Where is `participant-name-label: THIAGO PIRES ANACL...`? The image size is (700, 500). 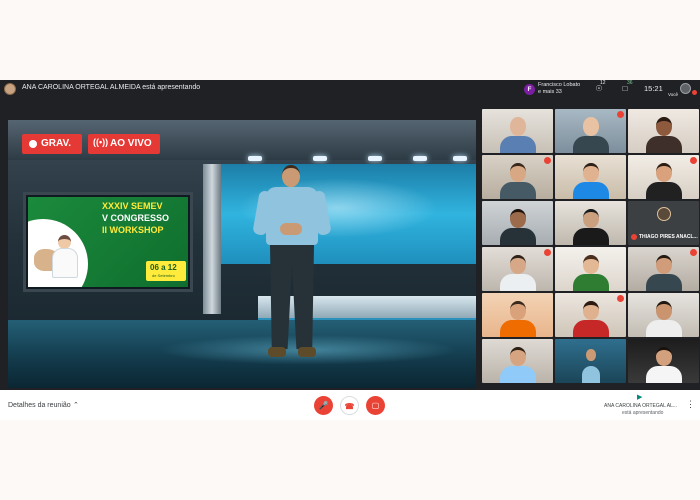 participant-name-label: THIAGO PIRES ANACL... is located at coordinates (664, 237).